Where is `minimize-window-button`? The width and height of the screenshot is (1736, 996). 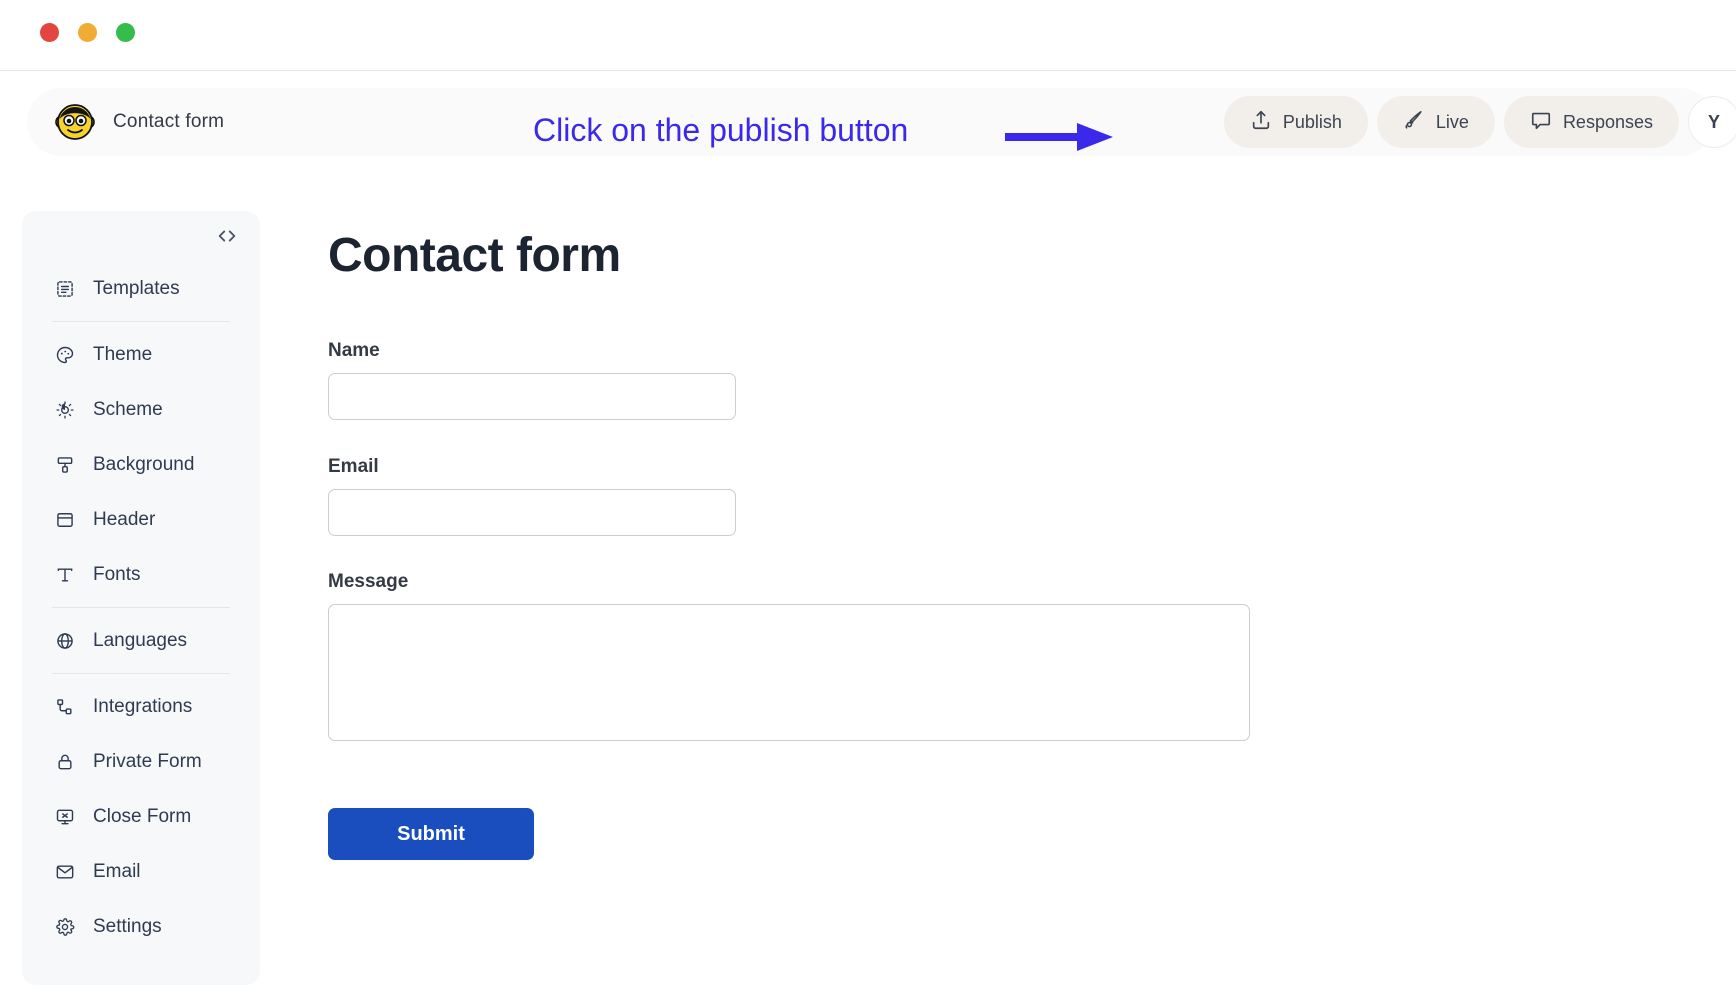
minimize-window-button is located at coordinates (87, 32).